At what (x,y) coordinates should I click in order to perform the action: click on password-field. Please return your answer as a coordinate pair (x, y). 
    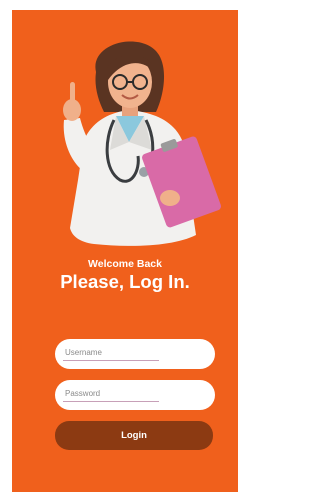
    Looking at the image, I should click on (135, 395).